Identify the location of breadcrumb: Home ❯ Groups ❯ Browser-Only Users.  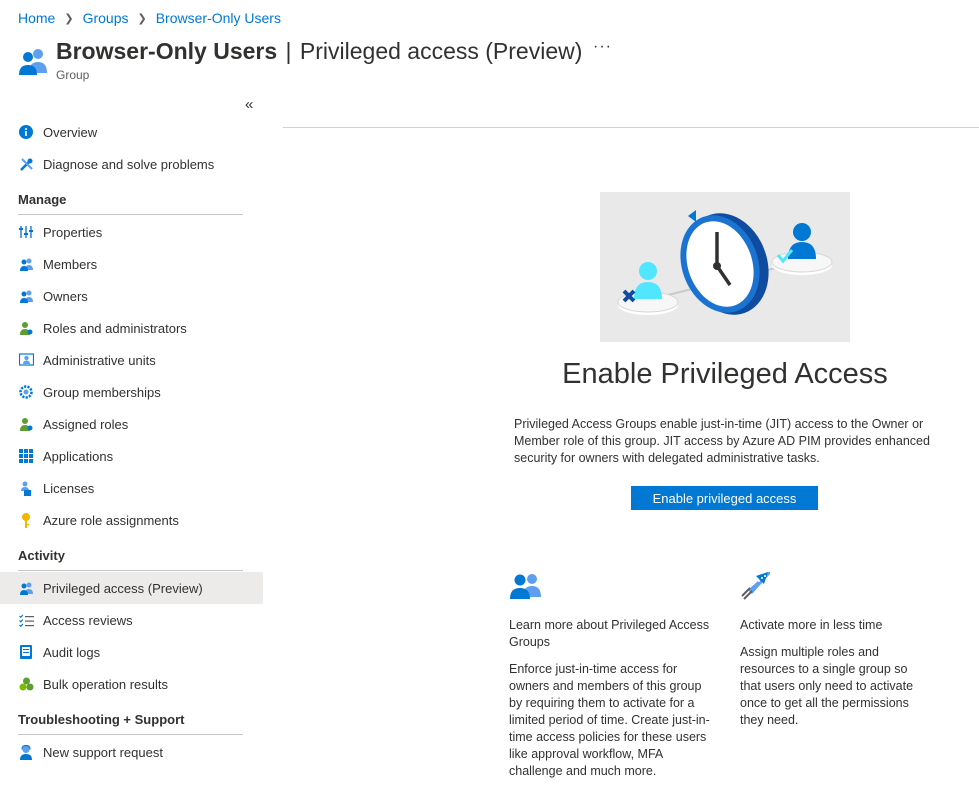
(149, 18).